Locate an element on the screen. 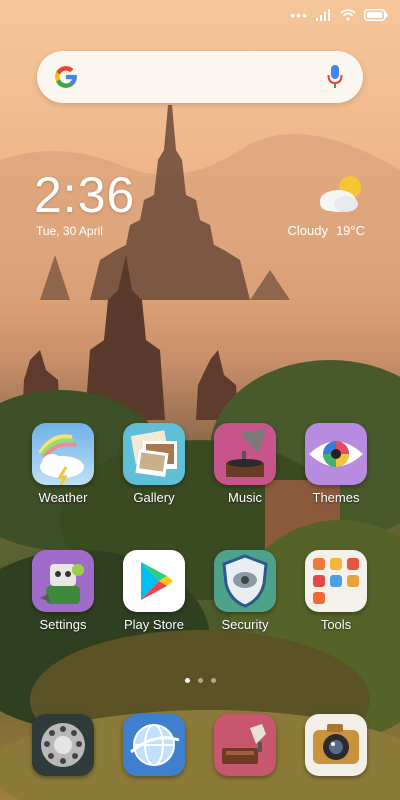  dock-browser is located at coordinates (154, 745).